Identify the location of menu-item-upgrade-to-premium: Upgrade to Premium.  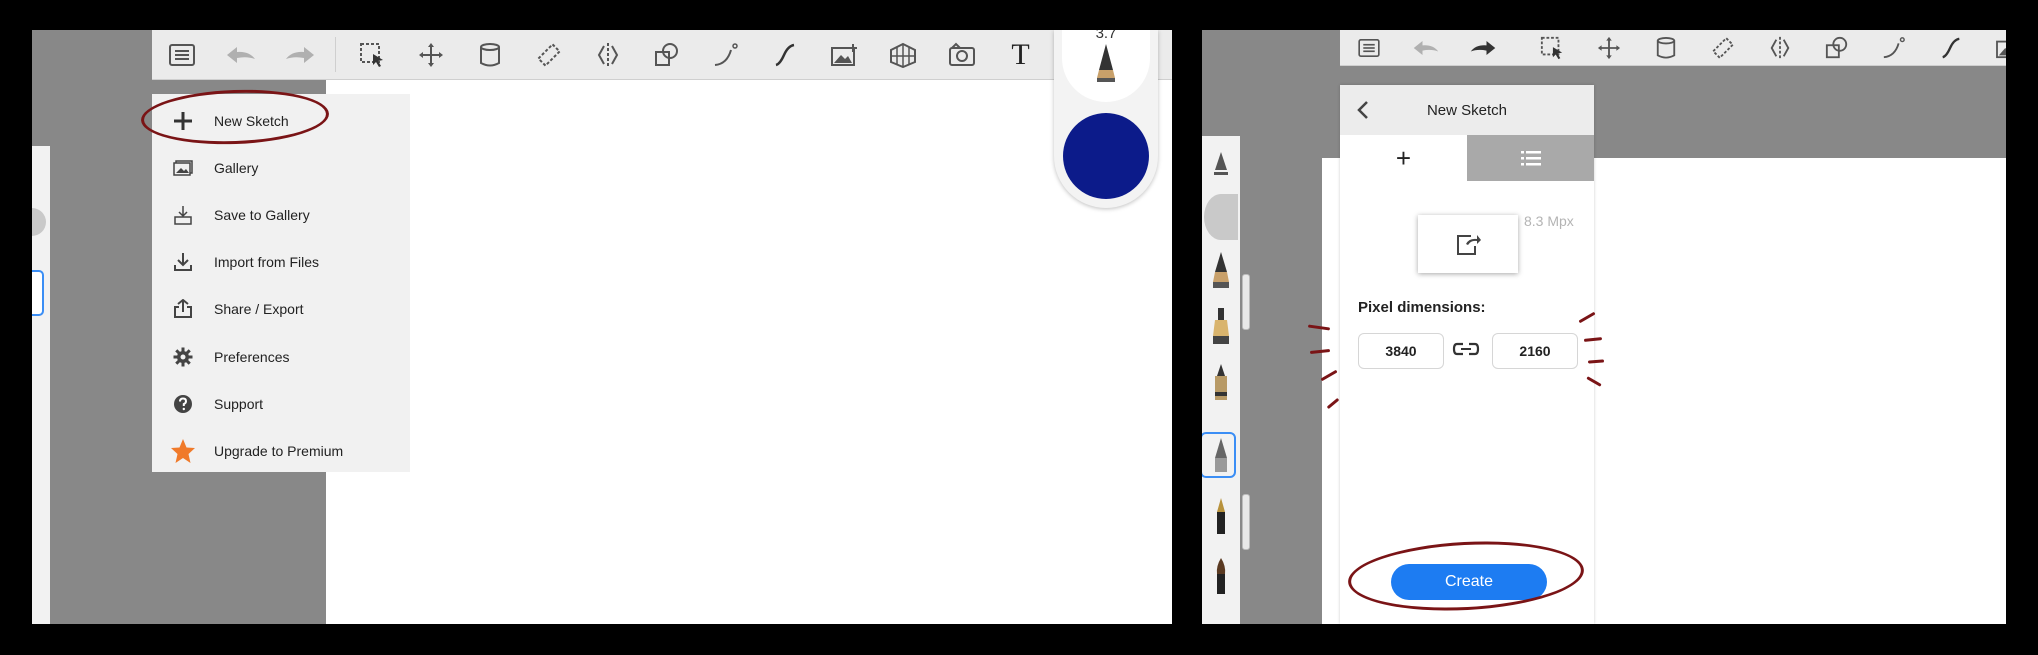
(281, 450).